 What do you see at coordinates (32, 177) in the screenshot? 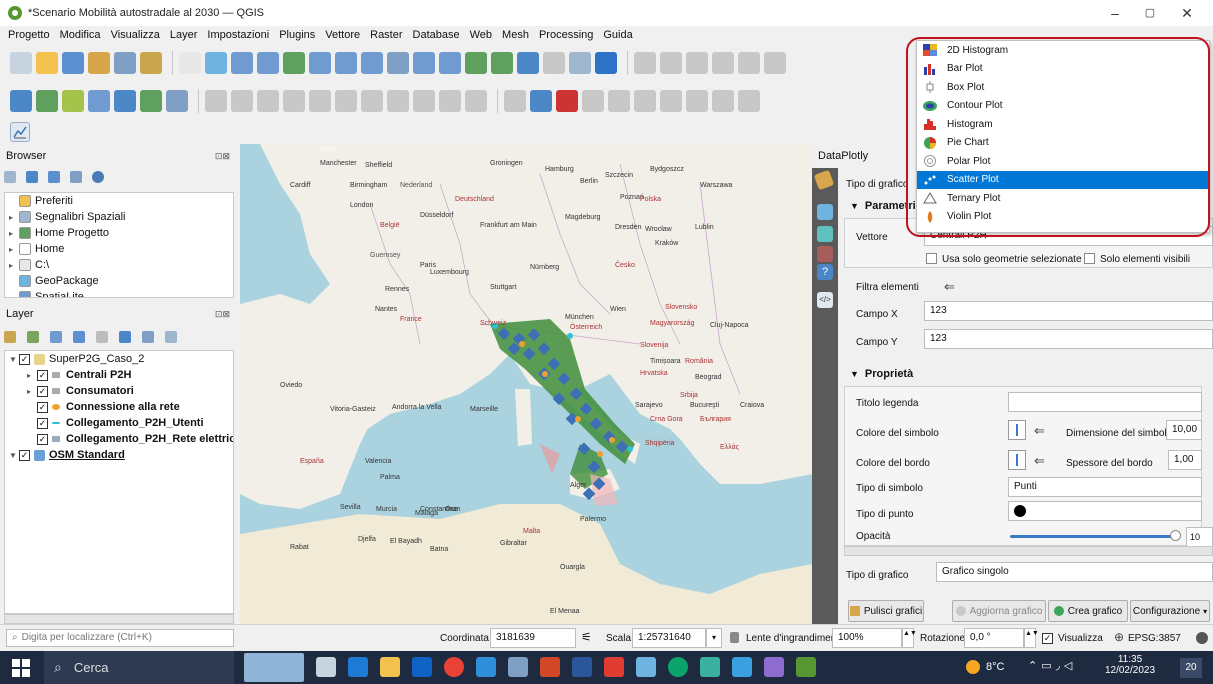
I see `refresh-icon` at bounding box center [32, 177].